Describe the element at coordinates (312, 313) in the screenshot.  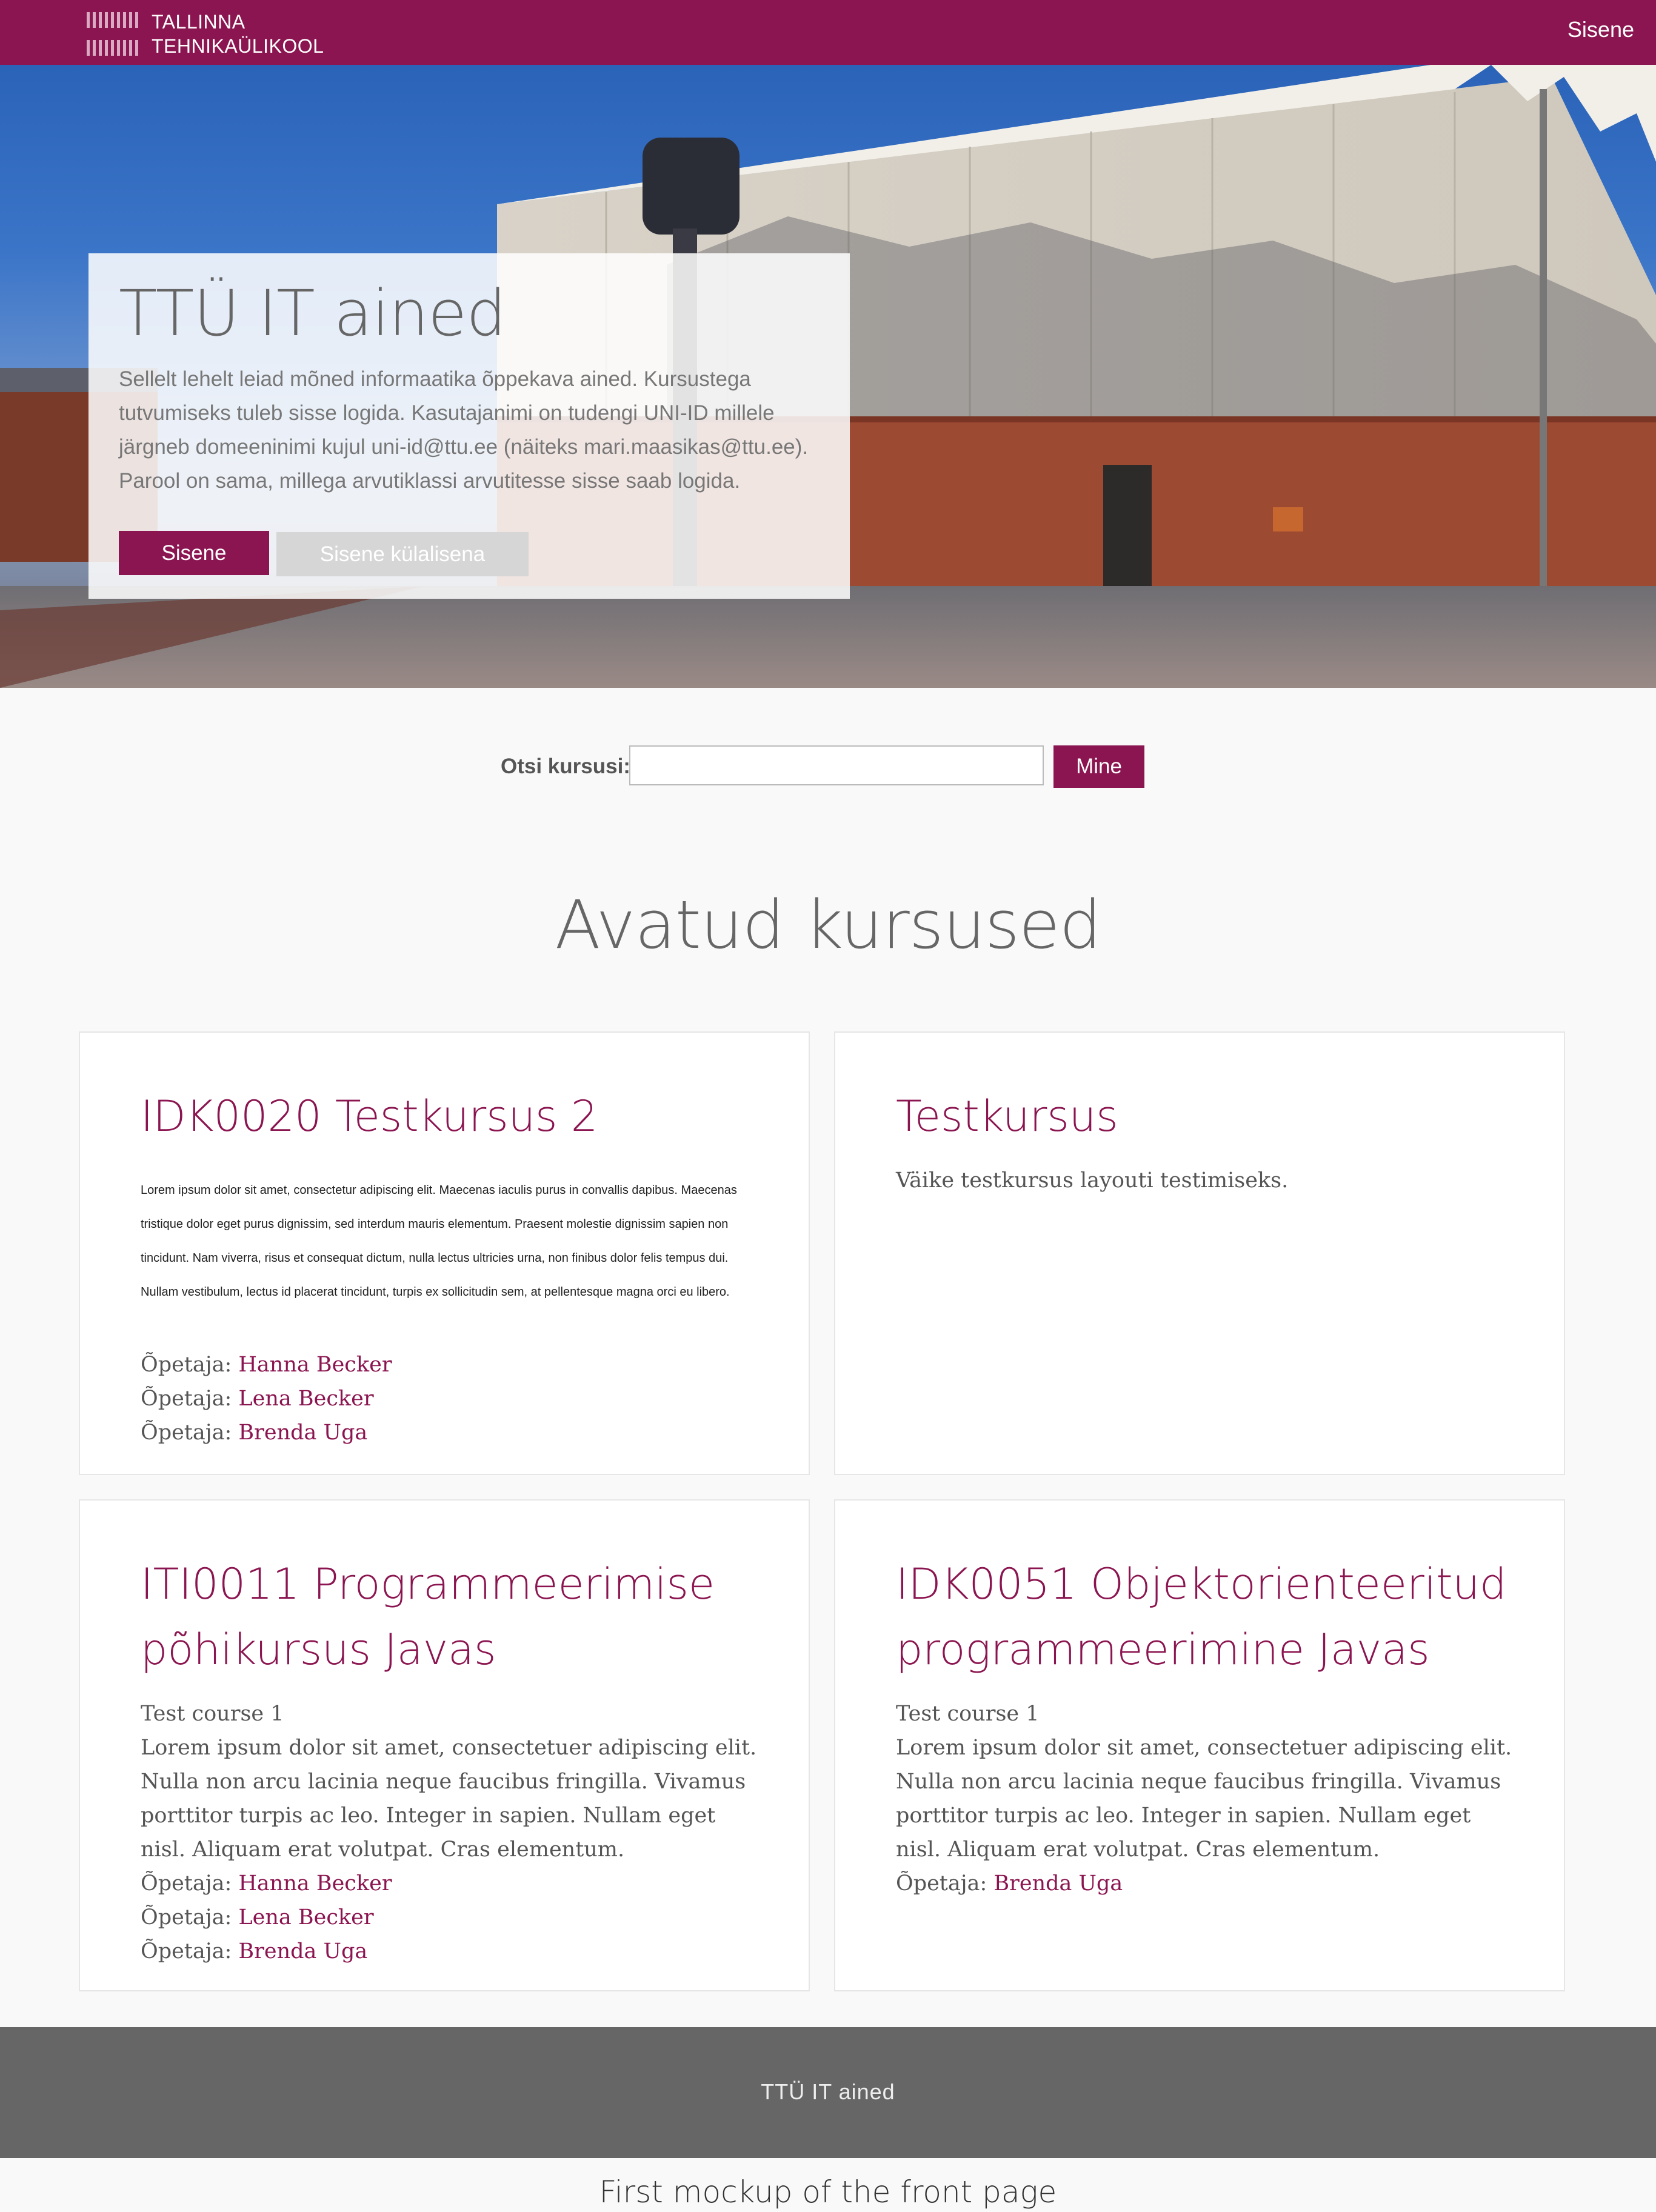
I see `hero-title: TTÜ IT ained` at that location.